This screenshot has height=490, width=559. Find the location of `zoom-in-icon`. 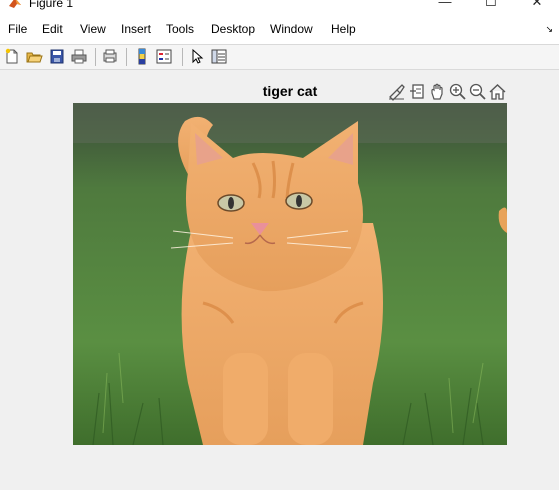

zoom-in-icon is located at coordinates (457, 91).